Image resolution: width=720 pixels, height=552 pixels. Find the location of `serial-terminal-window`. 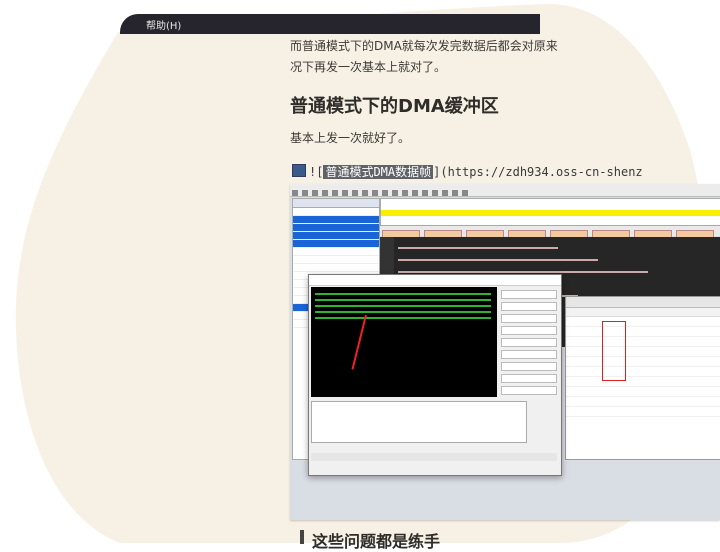

serial-terminal-window is located at coordinates (435, 375).